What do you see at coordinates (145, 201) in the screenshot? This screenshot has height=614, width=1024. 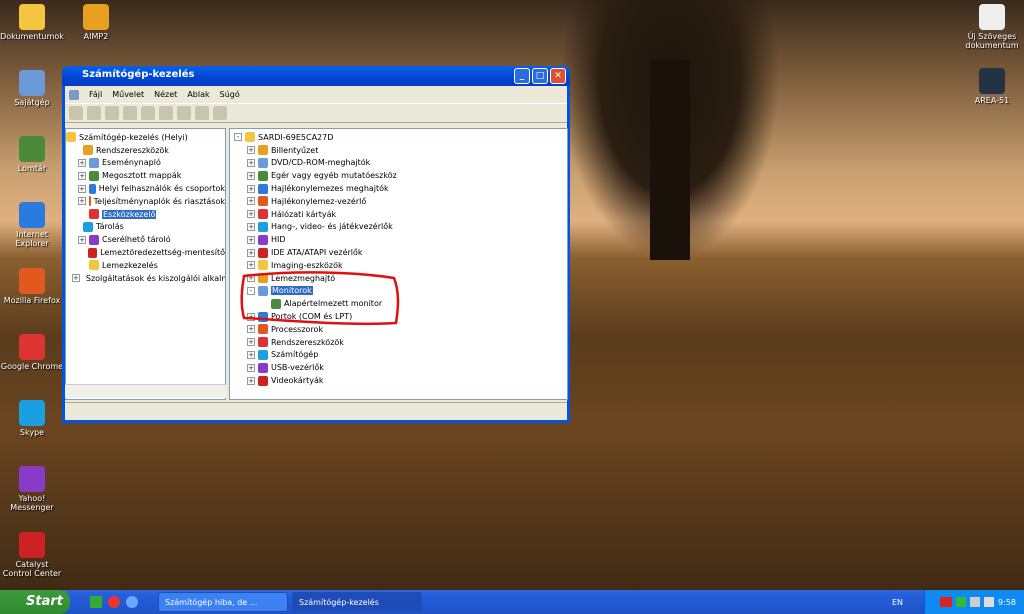 I see `tree-item: + Teljesítménynaplók és riasztások` at bounding box center [145, 201].